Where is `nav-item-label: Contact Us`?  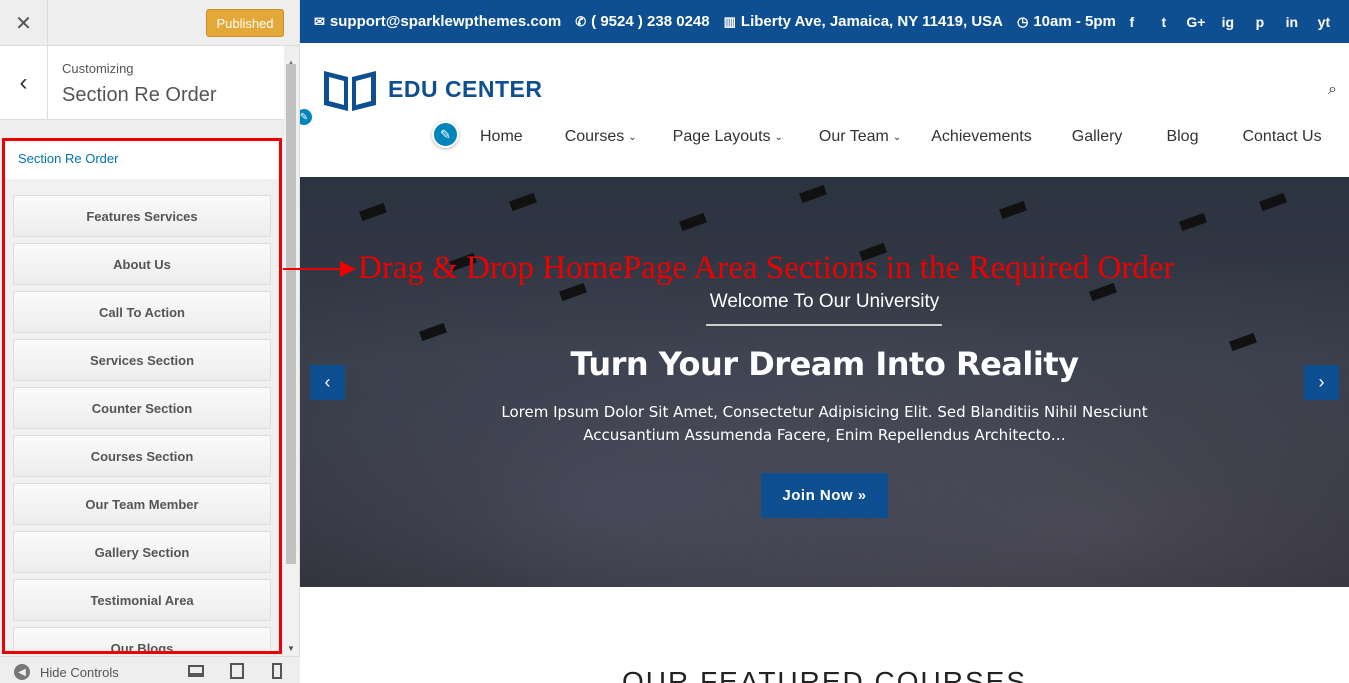
nav-item-label: Contact Us is located at coordinates (1282, 136).